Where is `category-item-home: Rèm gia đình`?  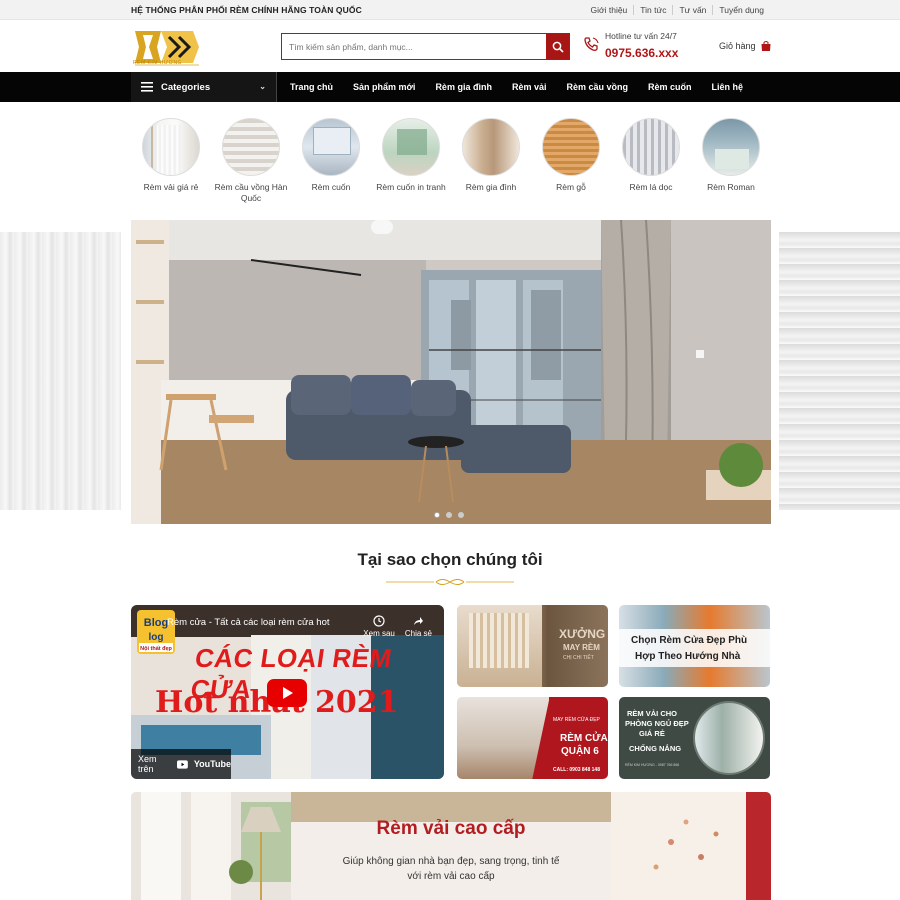
category-item-home: Rèm gia đình is located at coordinates (491, 155).